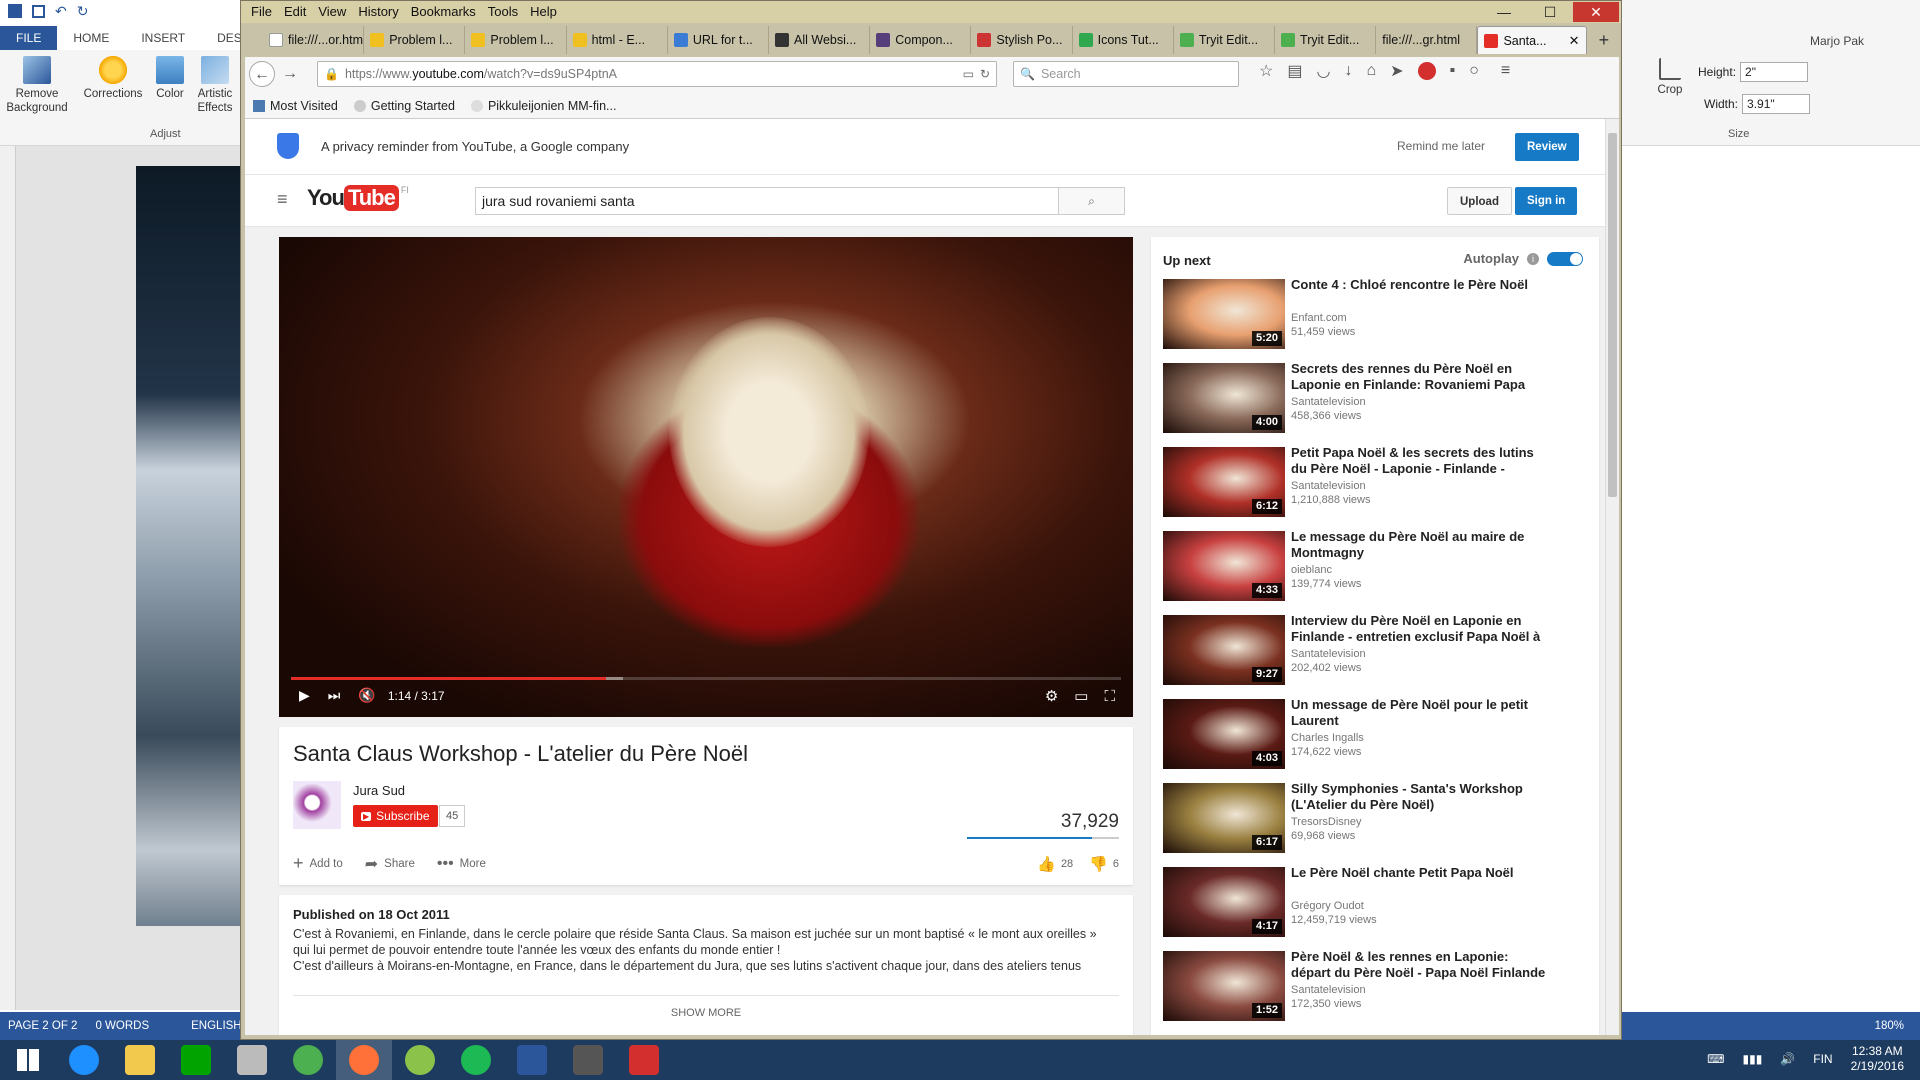 The image size is (1920, 1080). What do you see at coordinates (1715, 1059) in the screenshot?
I see `keyboard-icon: ⌨` at bounding box center [1715, 1059].